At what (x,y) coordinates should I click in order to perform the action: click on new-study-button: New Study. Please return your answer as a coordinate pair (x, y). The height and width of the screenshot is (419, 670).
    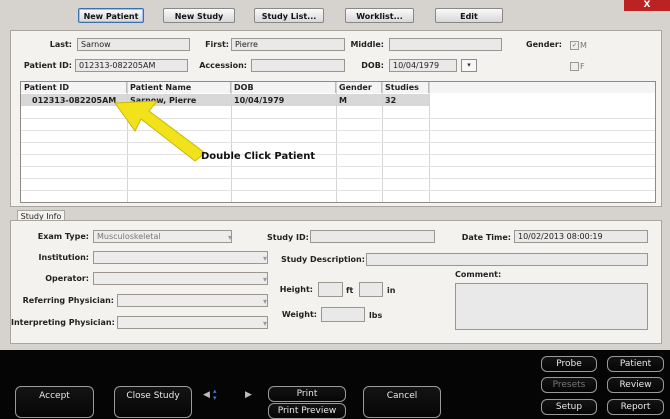
    Looking at the image, I should click on (199, 15).